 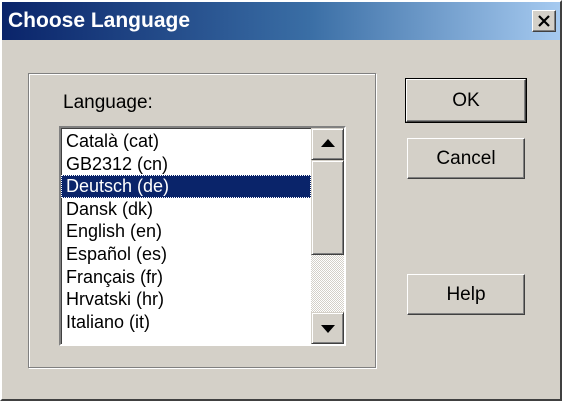 I want to click on ok-button: OK, so click(x=466, y=100).